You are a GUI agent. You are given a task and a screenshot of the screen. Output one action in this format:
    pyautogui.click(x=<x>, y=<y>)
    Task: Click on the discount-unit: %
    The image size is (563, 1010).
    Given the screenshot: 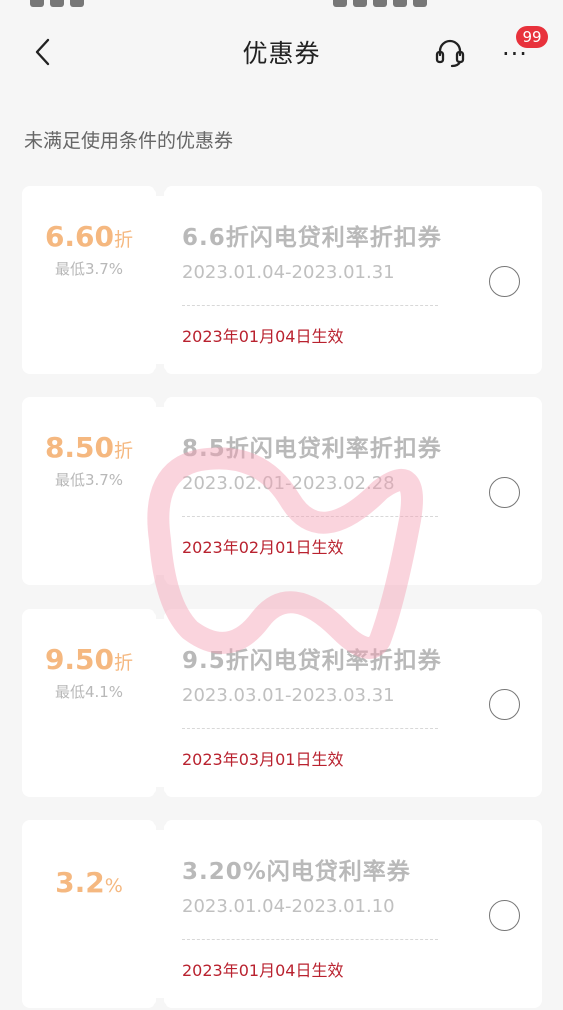 What is the action you would take?
    pyautogui.click(x=113, y=886)
    